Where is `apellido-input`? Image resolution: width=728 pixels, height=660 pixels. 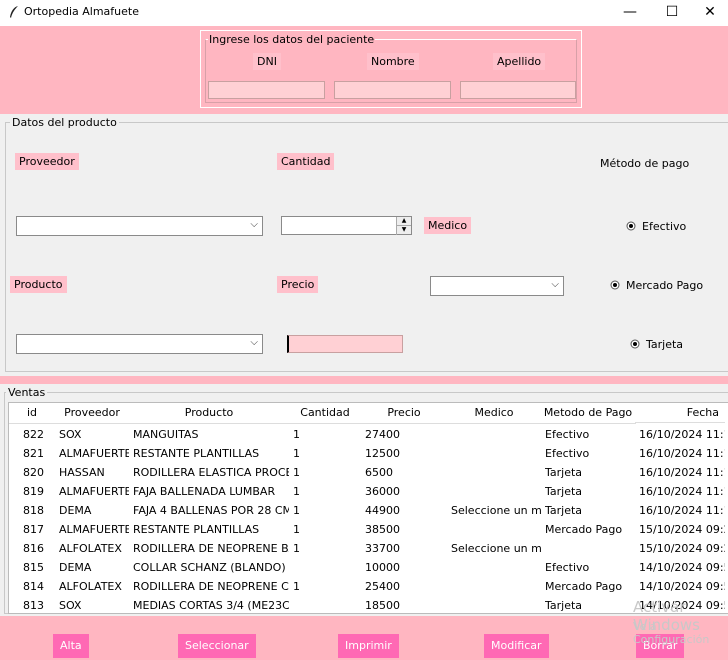 apellido-input is located at coordinates (518, 90).